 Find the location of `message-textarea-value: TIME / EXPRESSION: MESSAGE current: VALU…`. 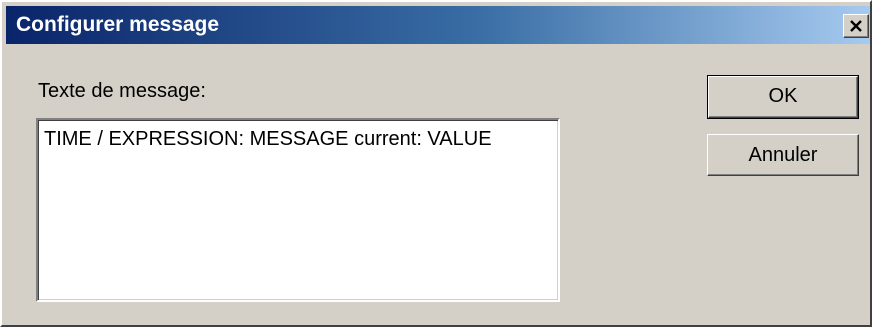

message-textarea-value: TIME / EXPRESSION: MESSAGE current: VALU… is located at coordinates (268, 139).